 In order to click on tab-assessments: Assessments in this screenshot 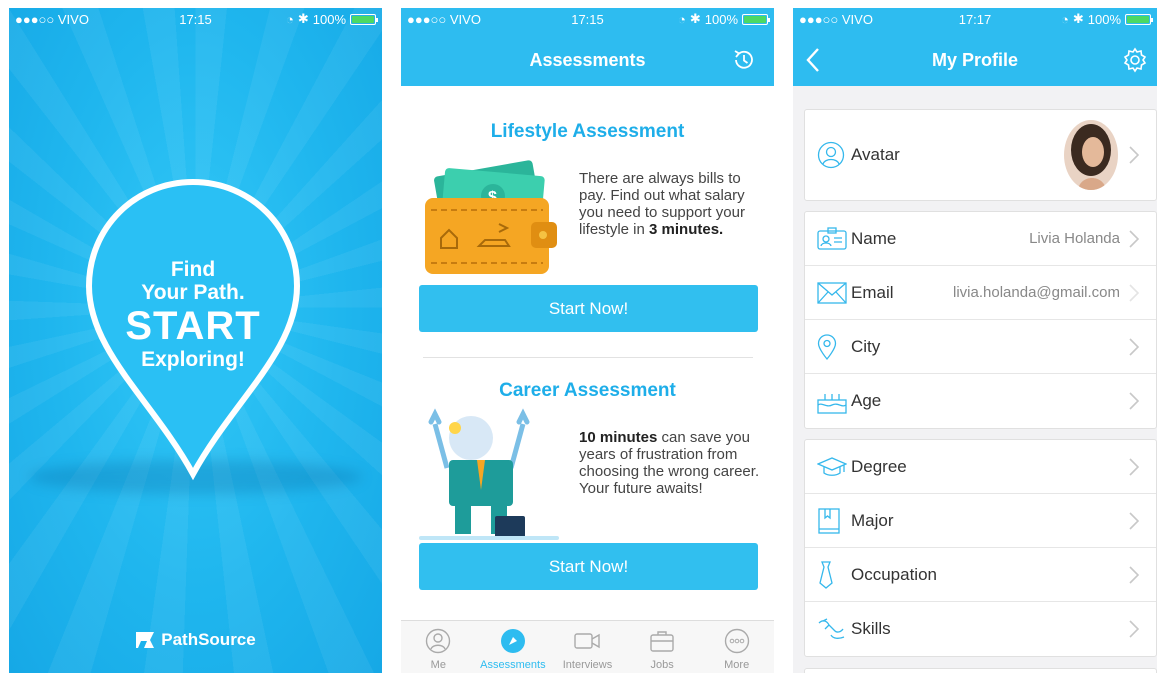, I will do `click(513, 647)`.